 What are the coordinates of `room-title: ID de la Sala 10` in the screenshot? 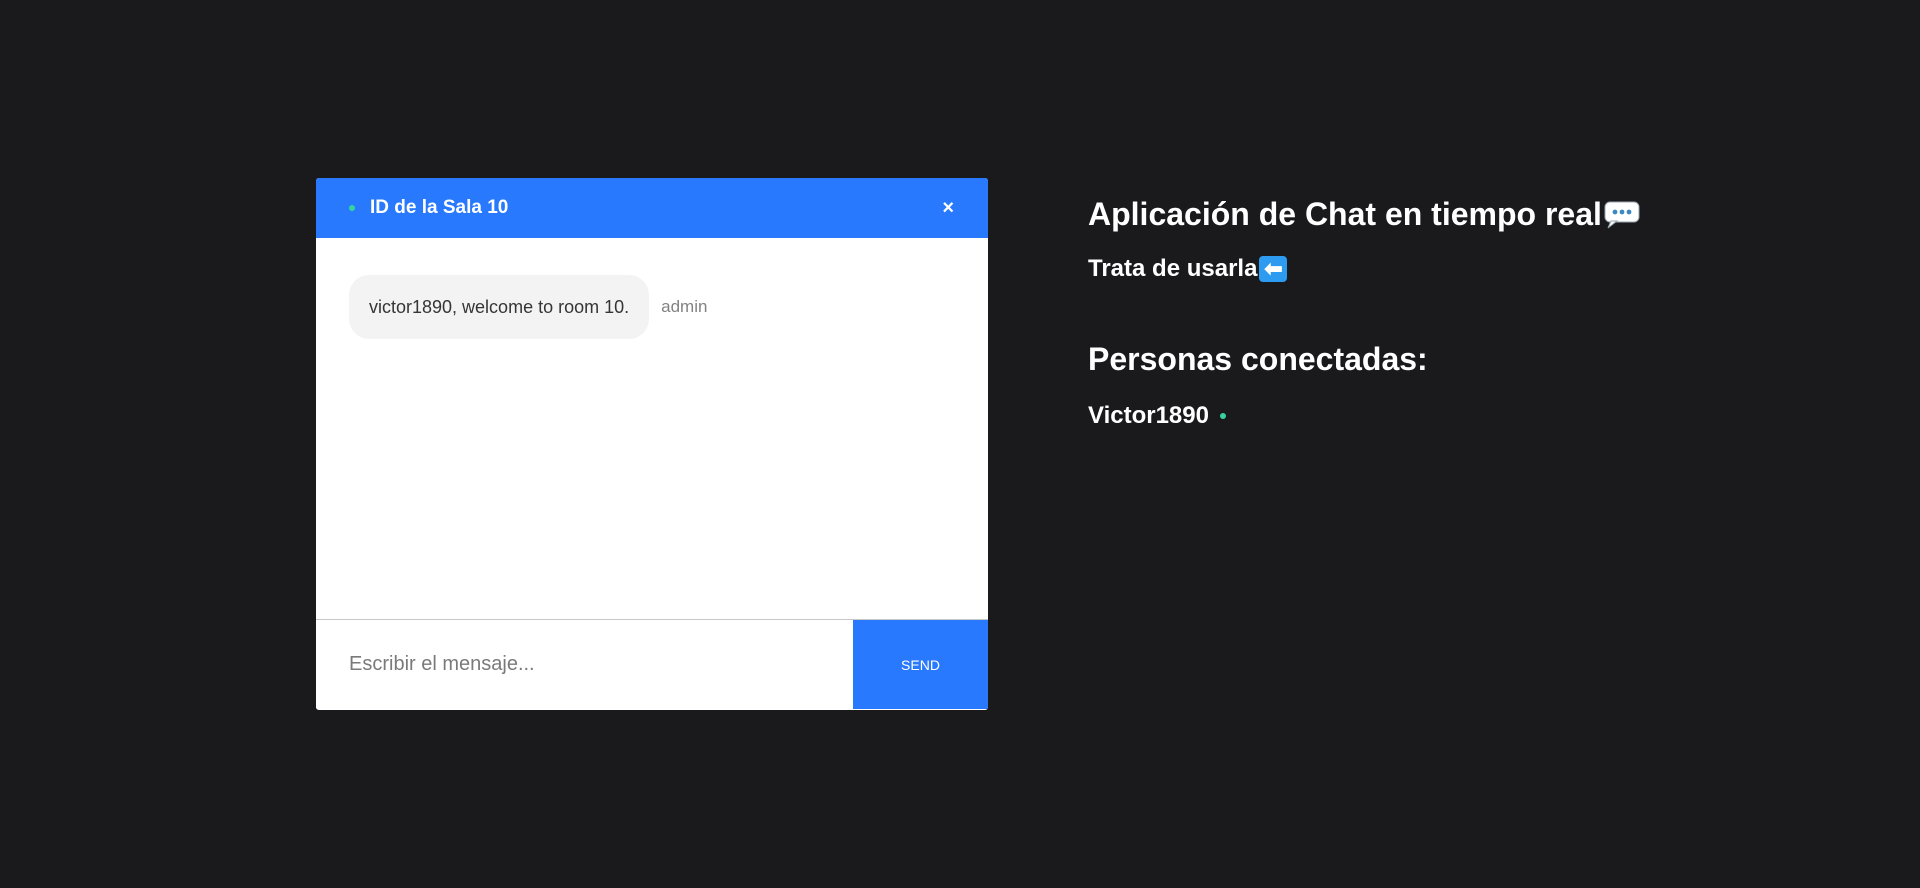 It's located at (439, 207).